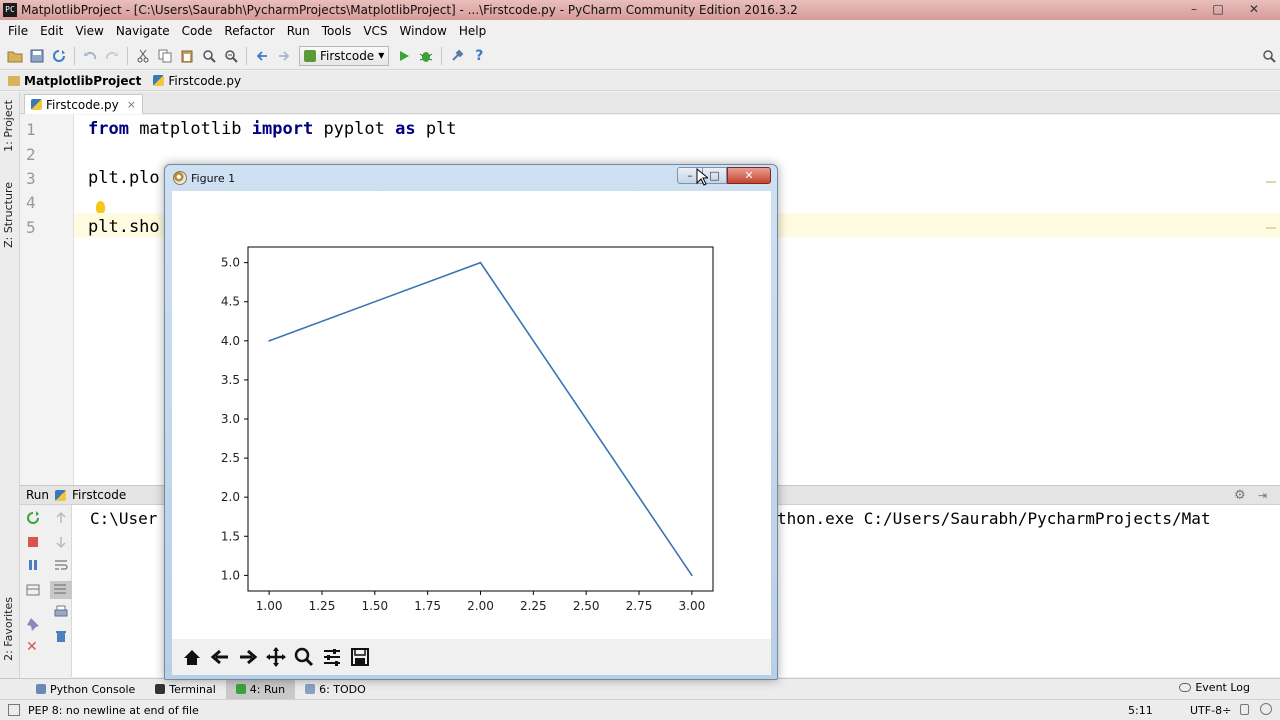  What do you see at coordinates (61, 590) in the screenshot?
I see `scroll-to-end-icon` at bounding box center [61, 590].